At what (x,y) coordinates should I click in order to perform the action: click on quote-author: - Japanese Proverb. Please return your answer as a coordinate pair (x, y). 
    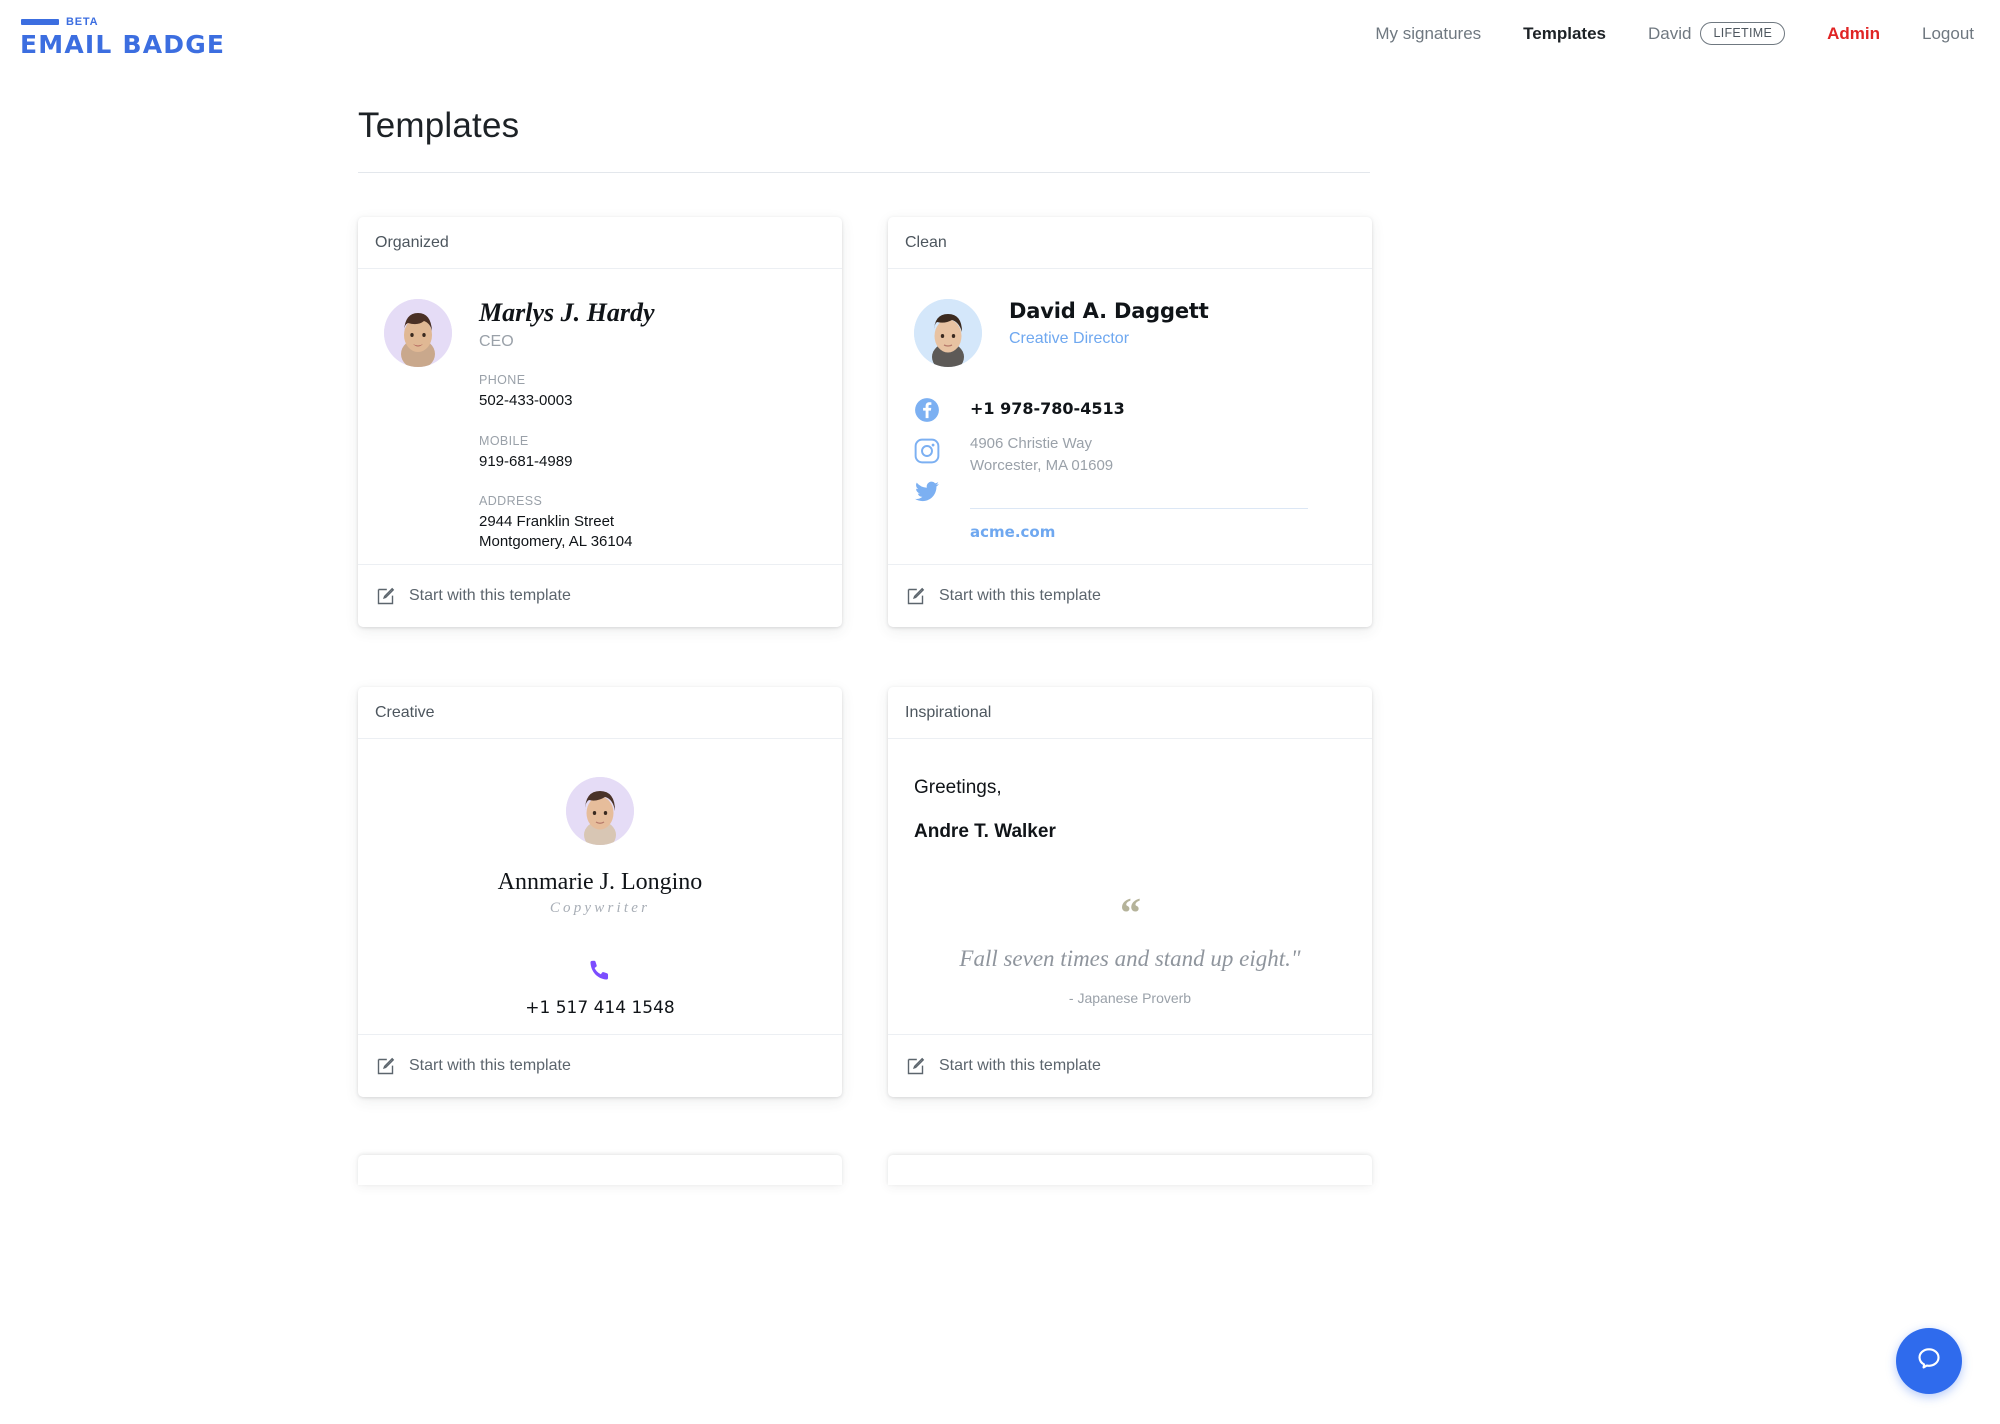
    Looking at the image, I should click on (1130, 998).